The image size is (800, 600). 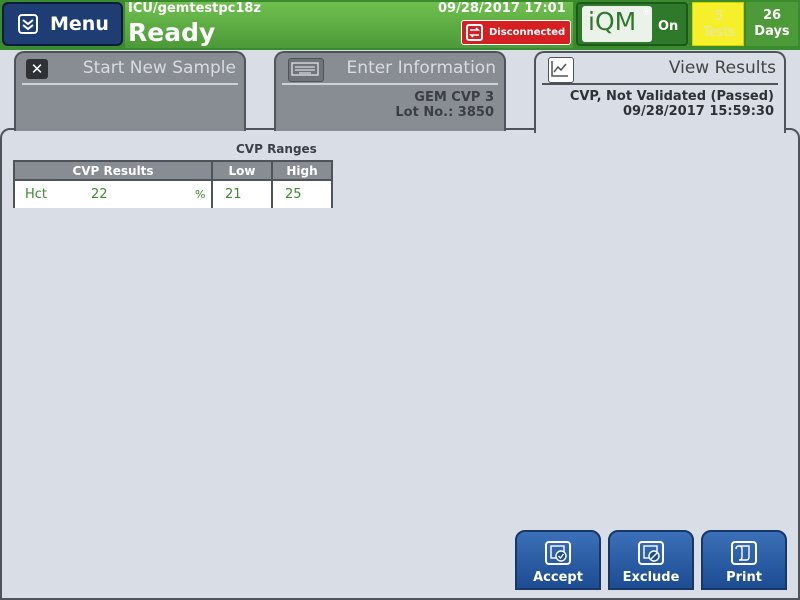 What do you see at coordinates (558, 577) in the screenshot?
I see `accept-label: Accept` at bounding box center [558, 577].